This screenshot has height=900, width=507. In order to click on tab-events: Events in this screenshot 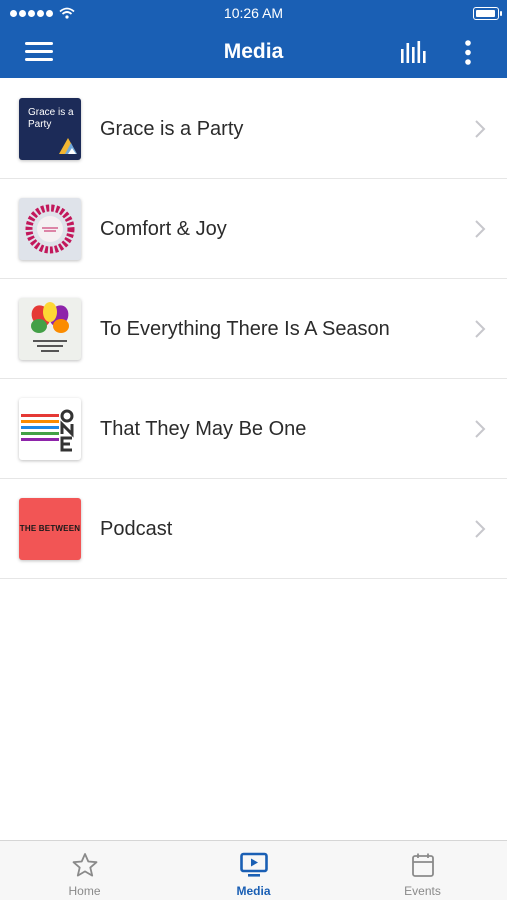, I will do `click(422, 870)`.